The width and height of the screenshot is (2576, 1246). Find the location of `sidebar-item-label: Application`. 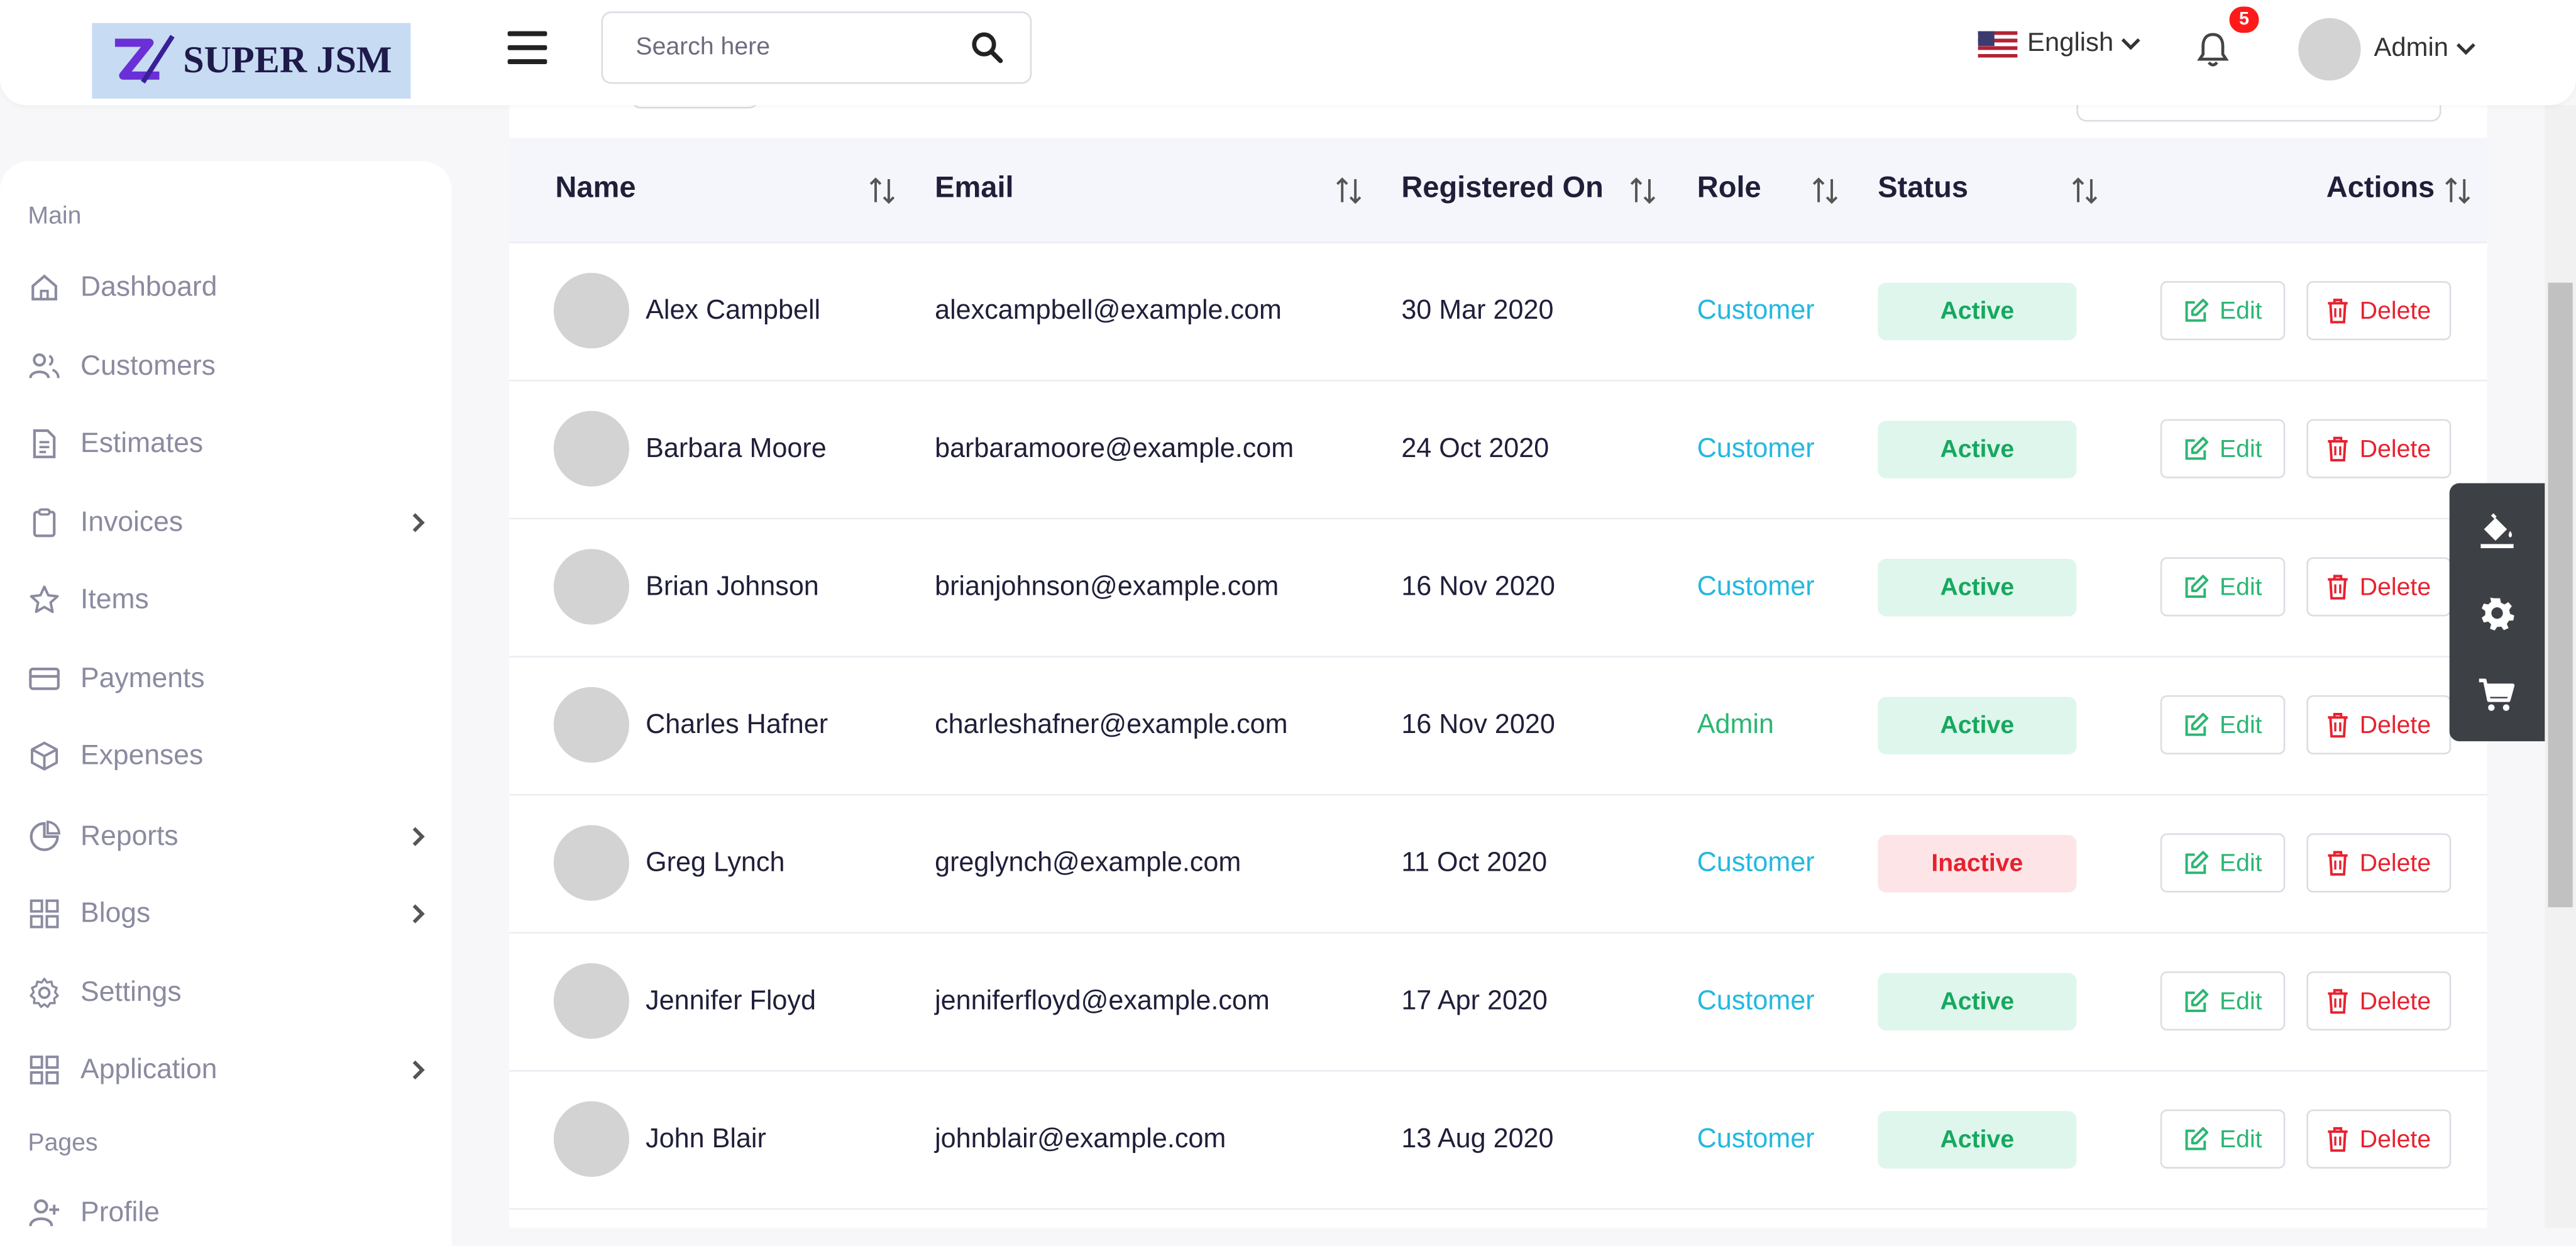

sidebar-item-label: Application is located at coordinates (149, 1069).